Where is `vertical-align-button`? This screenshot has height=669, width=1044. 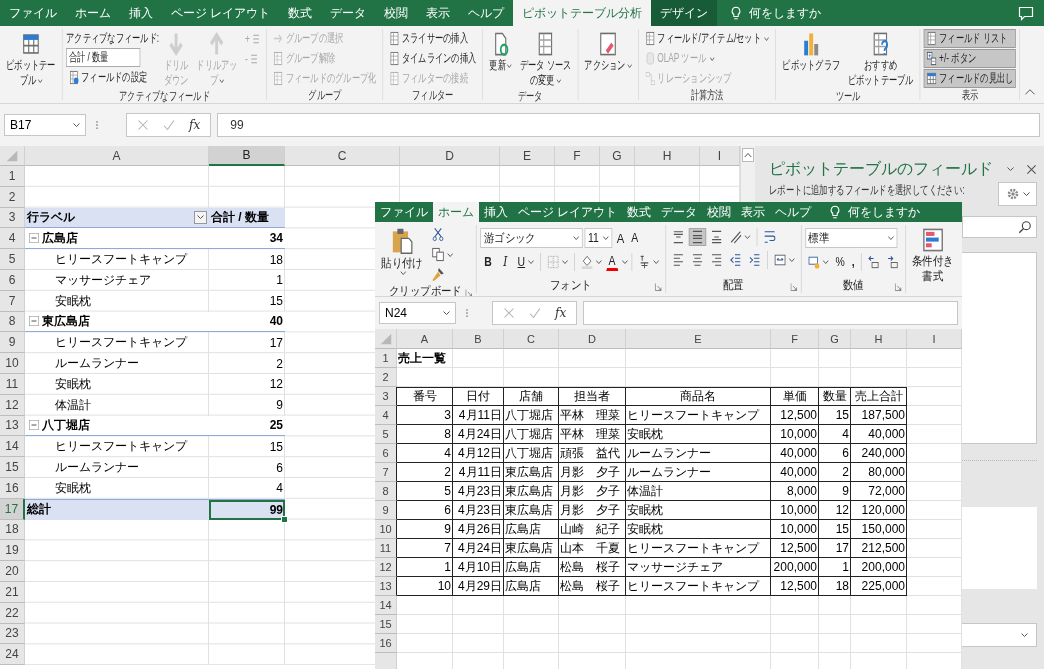 vertical-align-button is located at coordinates (697, 237).